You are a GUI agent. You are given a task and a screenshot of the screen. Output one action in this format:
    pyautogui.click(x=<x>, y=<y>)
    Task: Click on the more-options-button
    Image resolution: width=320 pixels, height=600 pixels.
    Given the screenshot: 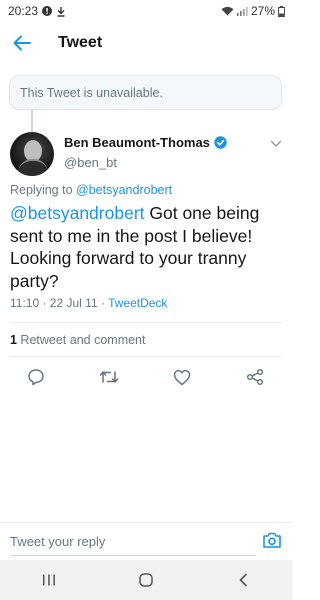 What is the action you would take?
    pyautogui.click(x=276, y=144)
    